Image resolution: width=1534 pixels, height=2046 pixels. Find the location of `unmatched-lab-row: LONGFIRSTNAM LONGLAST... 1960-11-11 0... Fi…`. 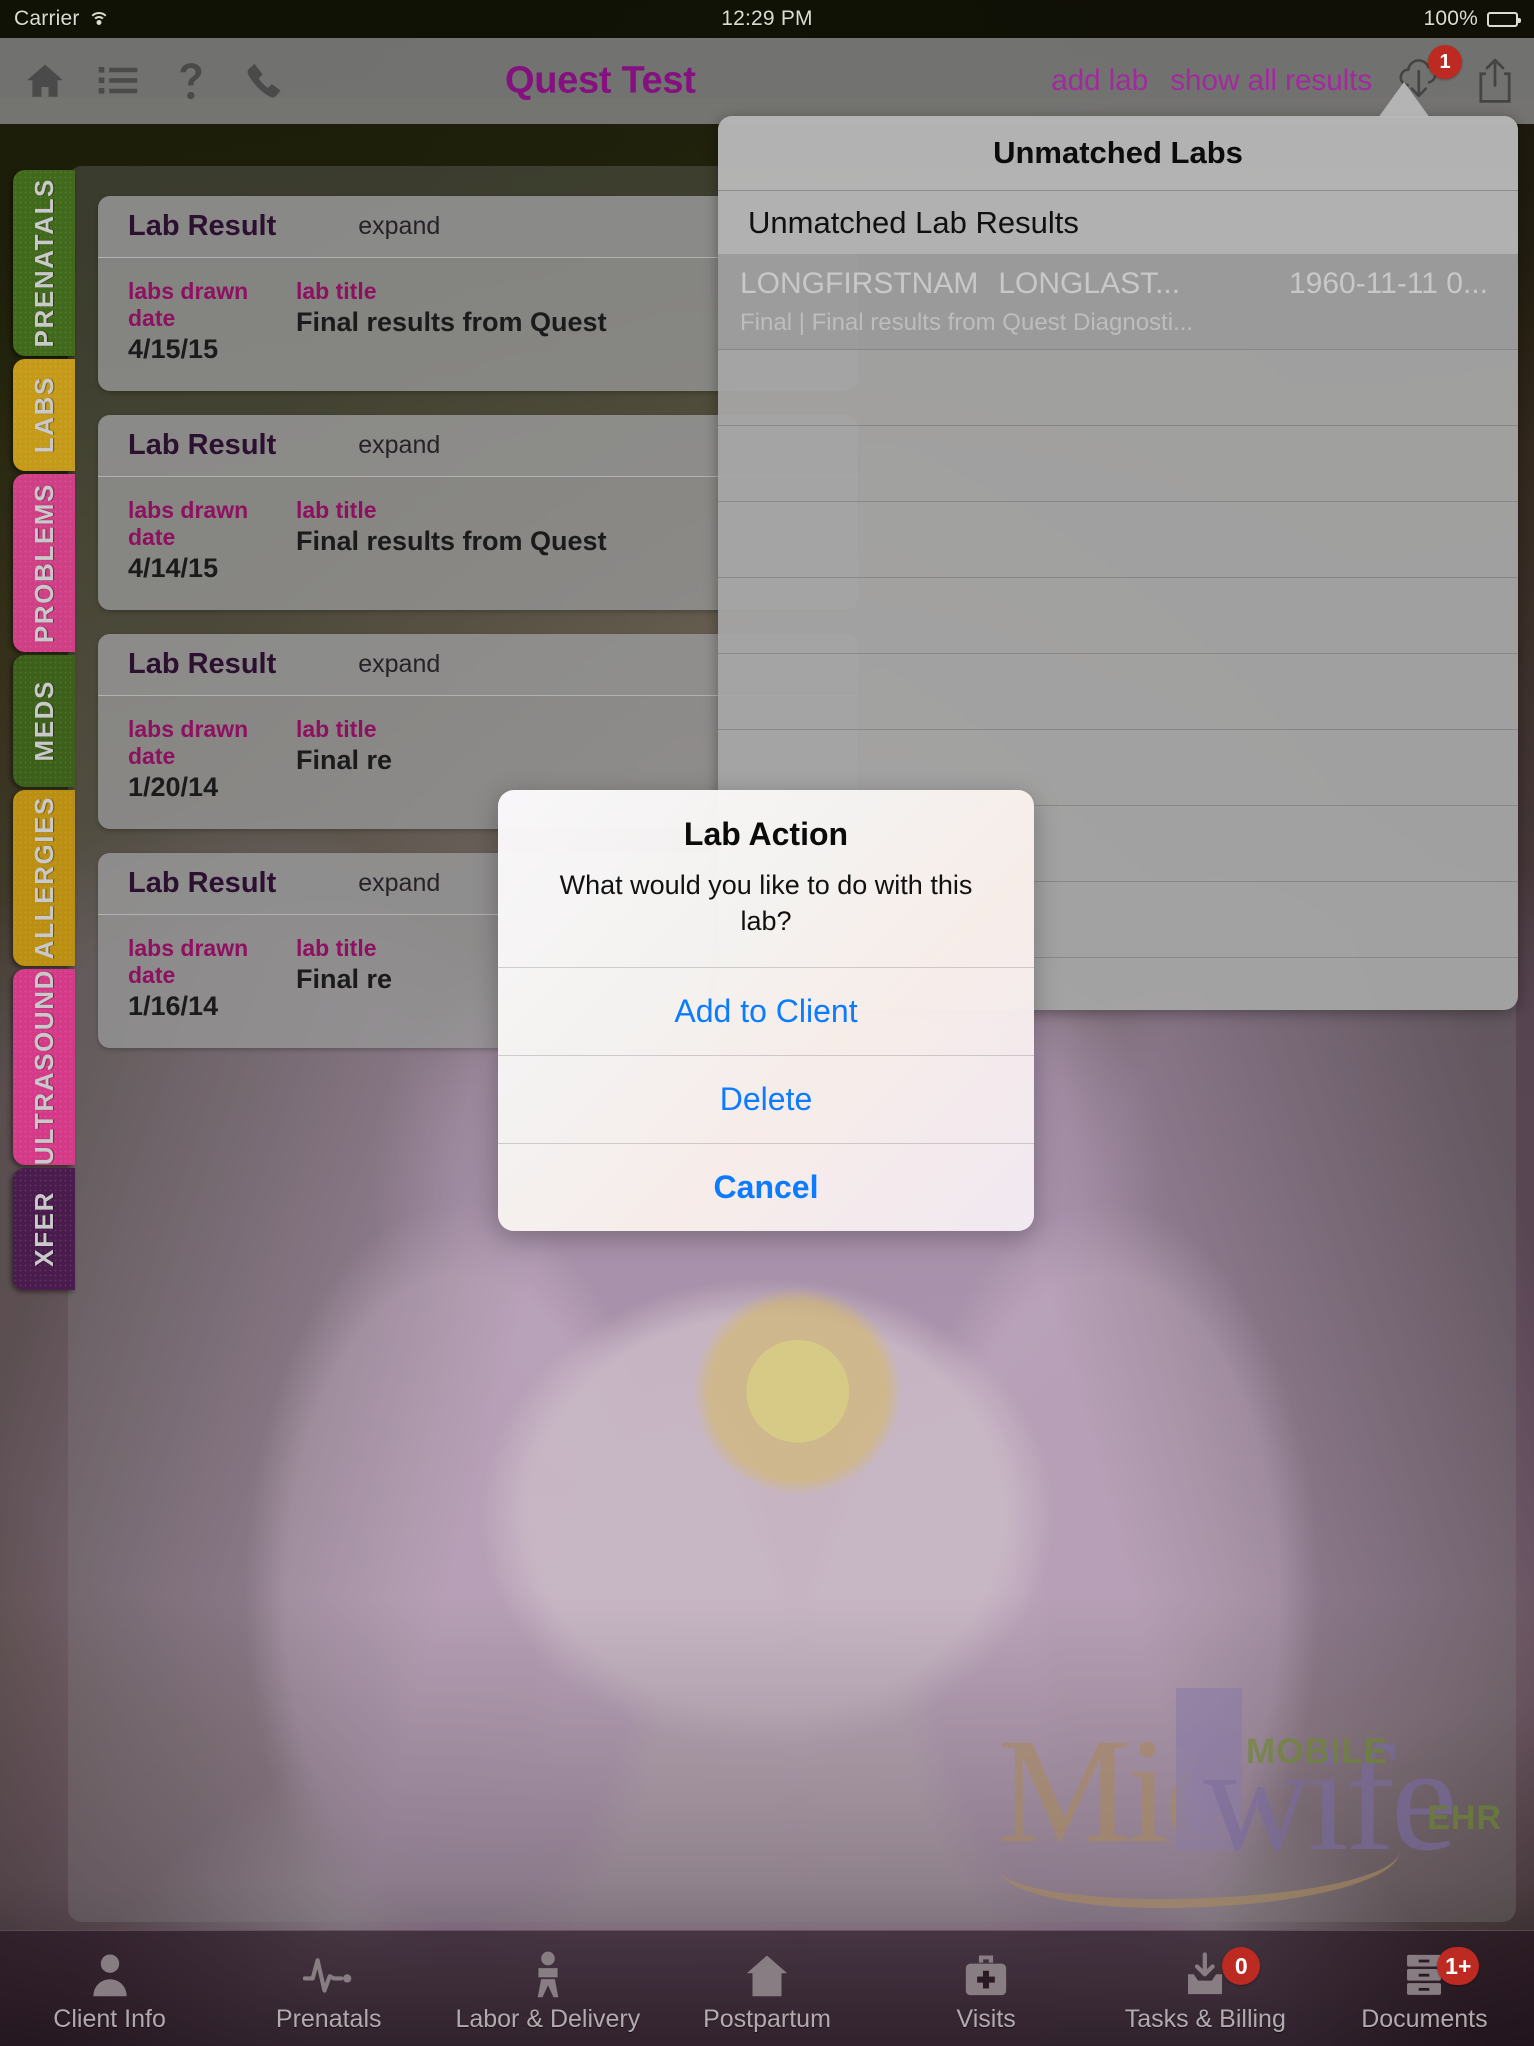

unmatched-lab-row: LONGFIRSTNAM LONGLAST... 1960-11-11 0... Fi… is located at coordinates (1118, 302).